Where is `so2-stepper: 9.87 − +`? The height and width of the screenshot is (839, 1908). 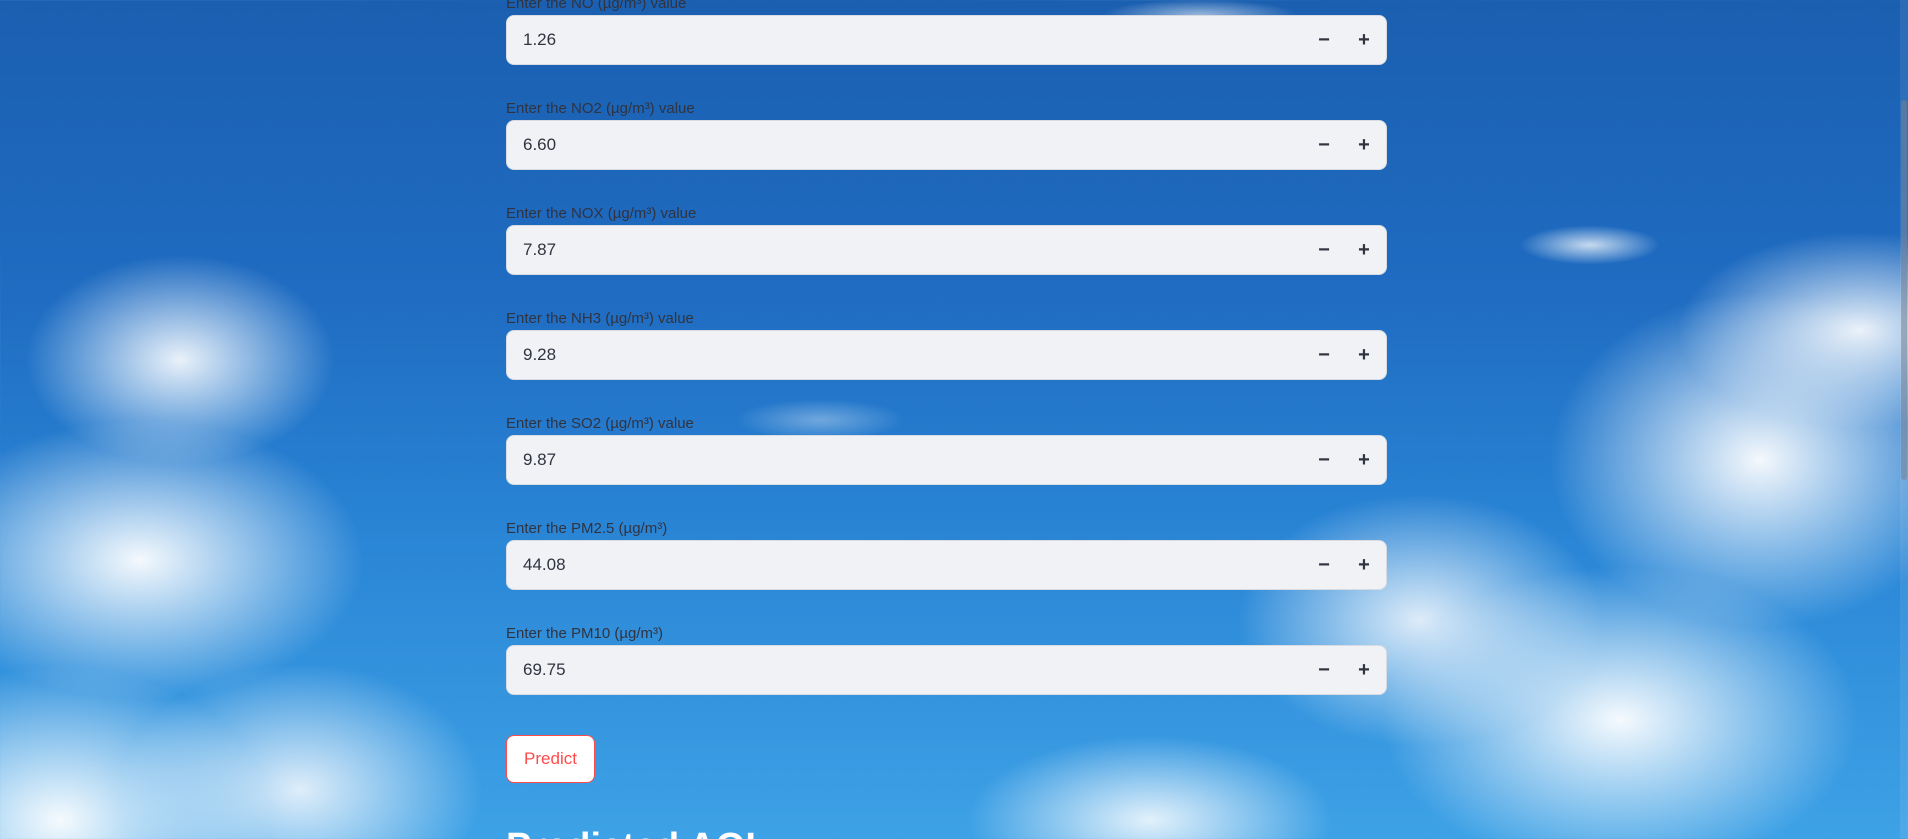 so2-stepper: 9.87 − + is located at coordinates (946, 460).